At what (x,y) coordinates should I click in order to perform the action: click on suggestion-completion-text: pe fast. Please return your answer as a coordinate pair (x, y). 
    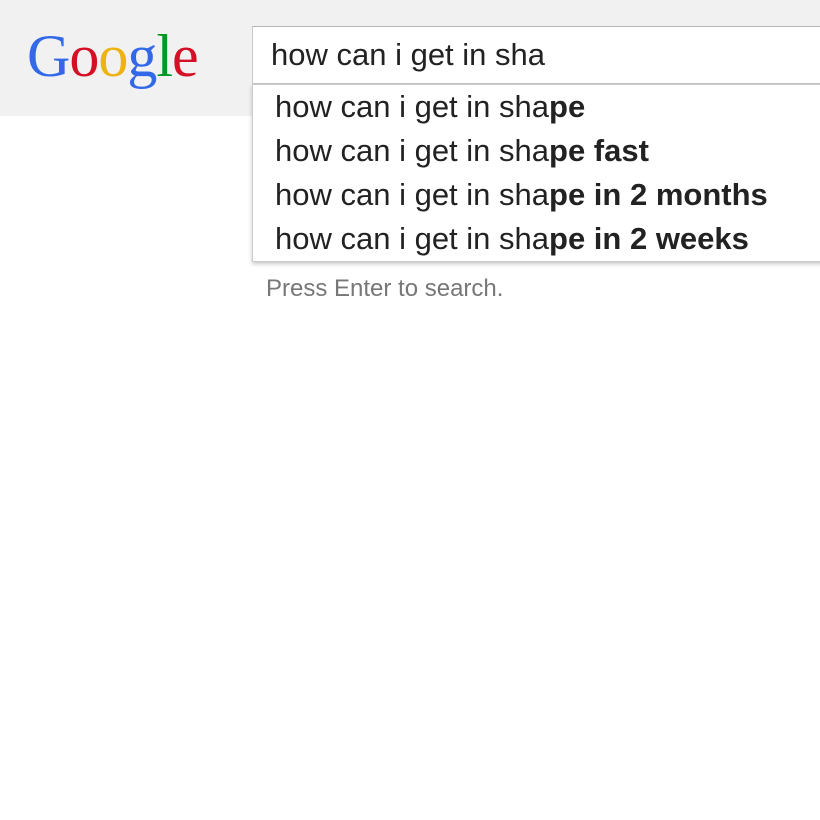
    Looking at the image, I should click on (599, 150).